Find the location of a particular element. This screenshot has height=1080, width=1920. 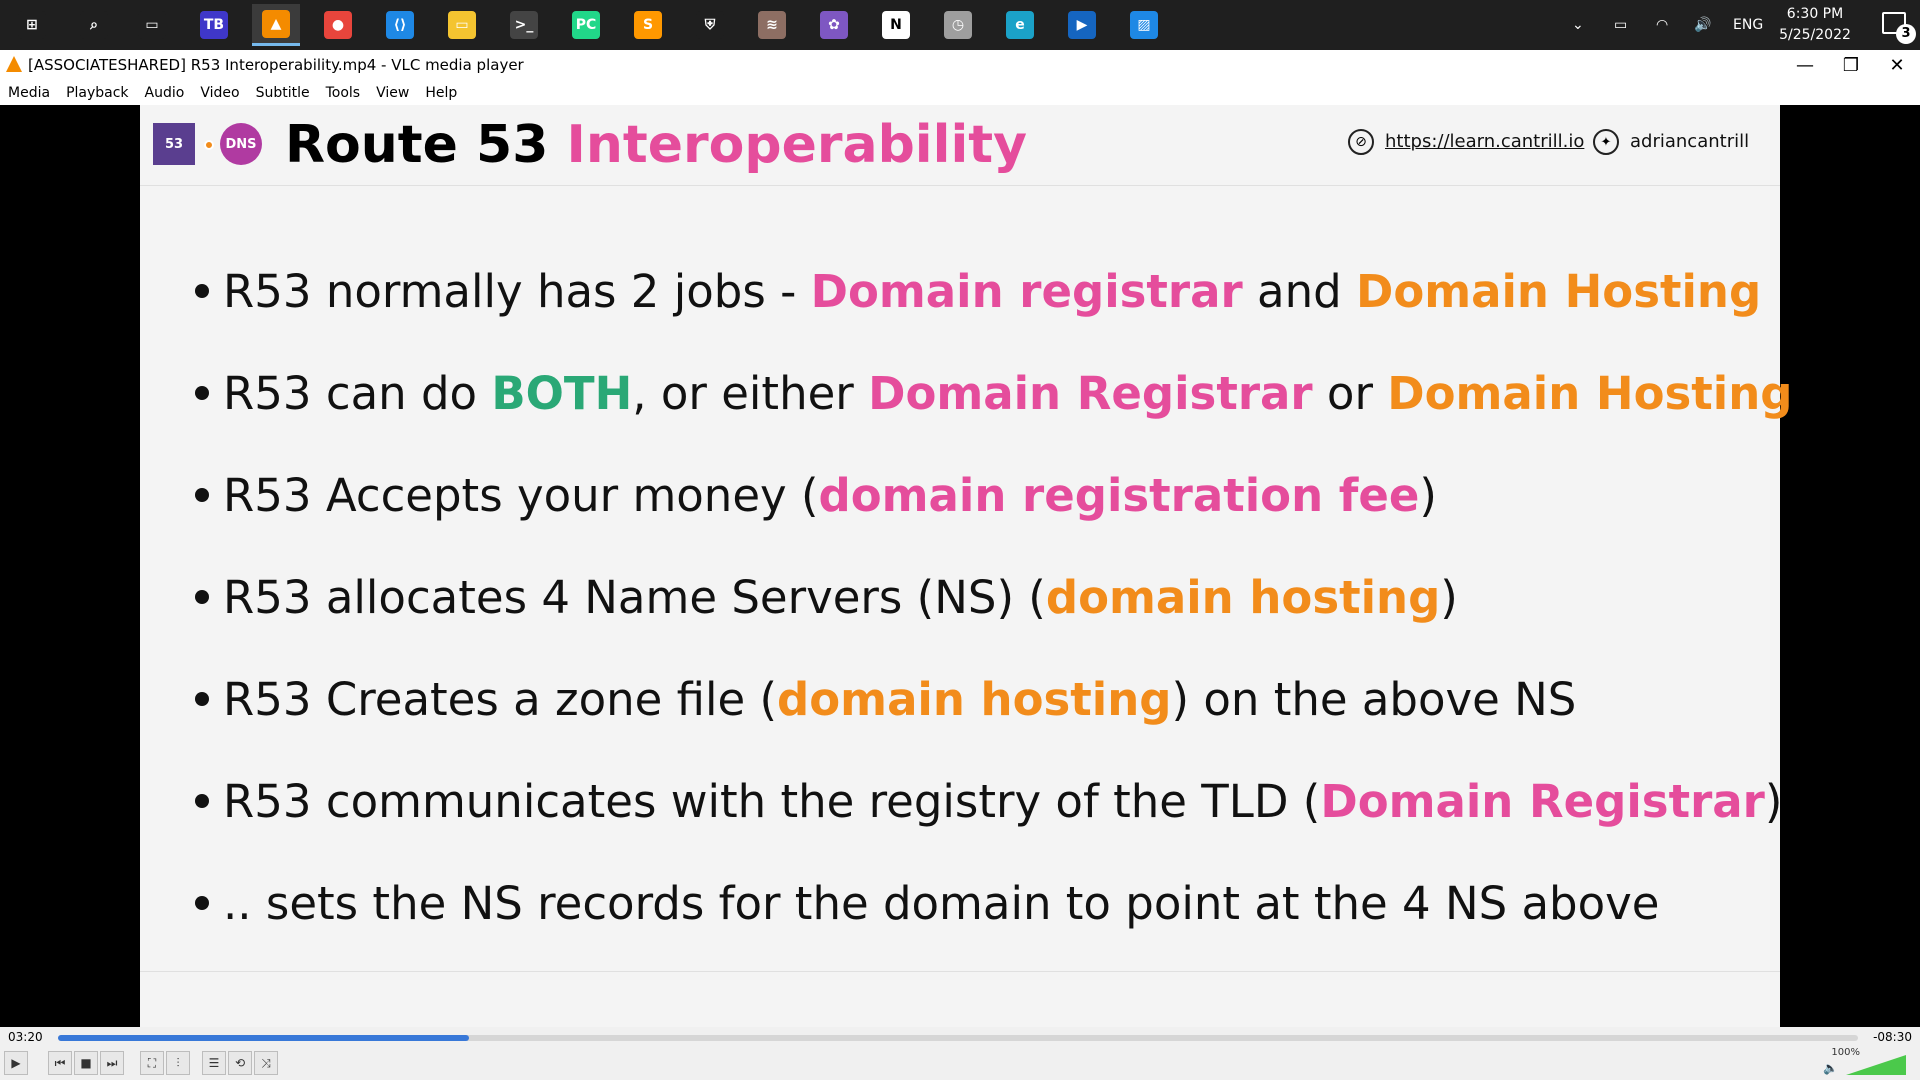

menu-help: Help is located at coordinates (441, 93).